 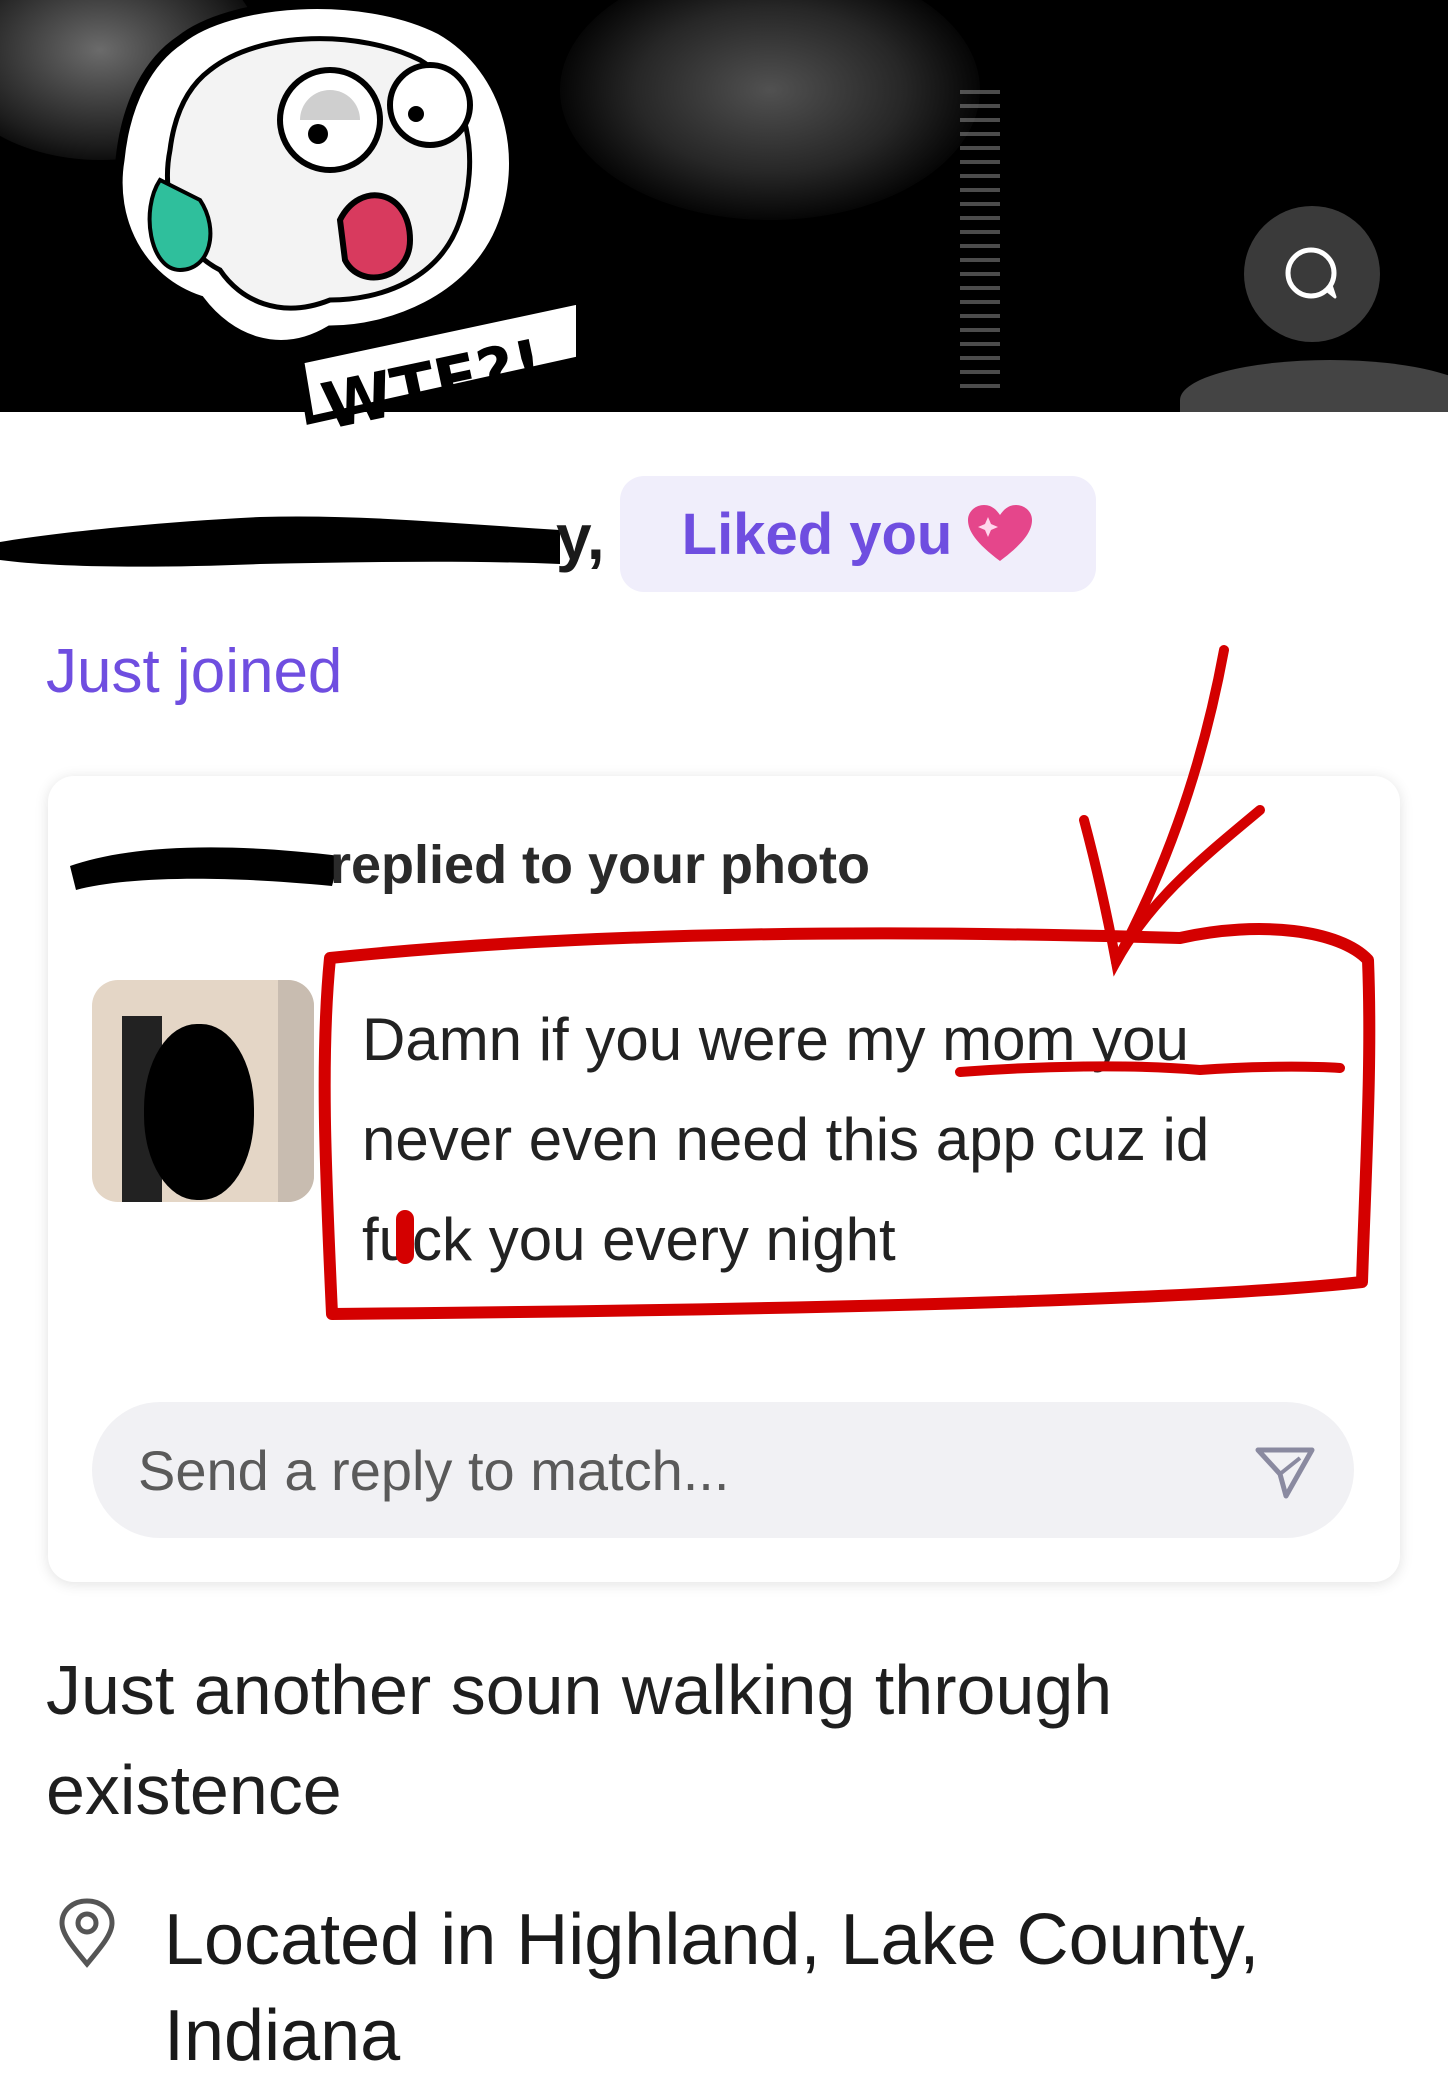 What do you see at coordinates (775, 1039) in the screenshot?
I see `message-line: Damn if you were my mom you` at bounding box center [775, 1039].